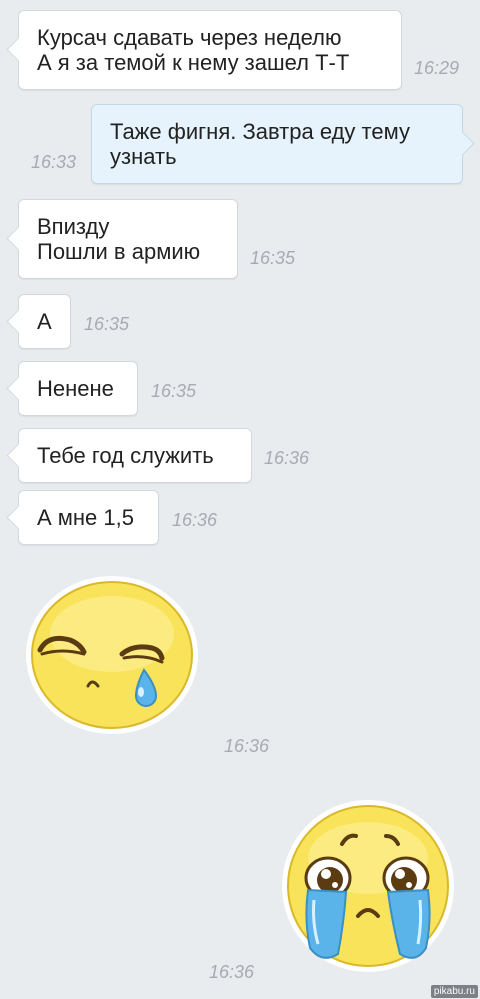 The image size is (480, 999). Describe the element at coordinates (73, 226) in the screenshot. I see `message-text: Впизду` at that location.